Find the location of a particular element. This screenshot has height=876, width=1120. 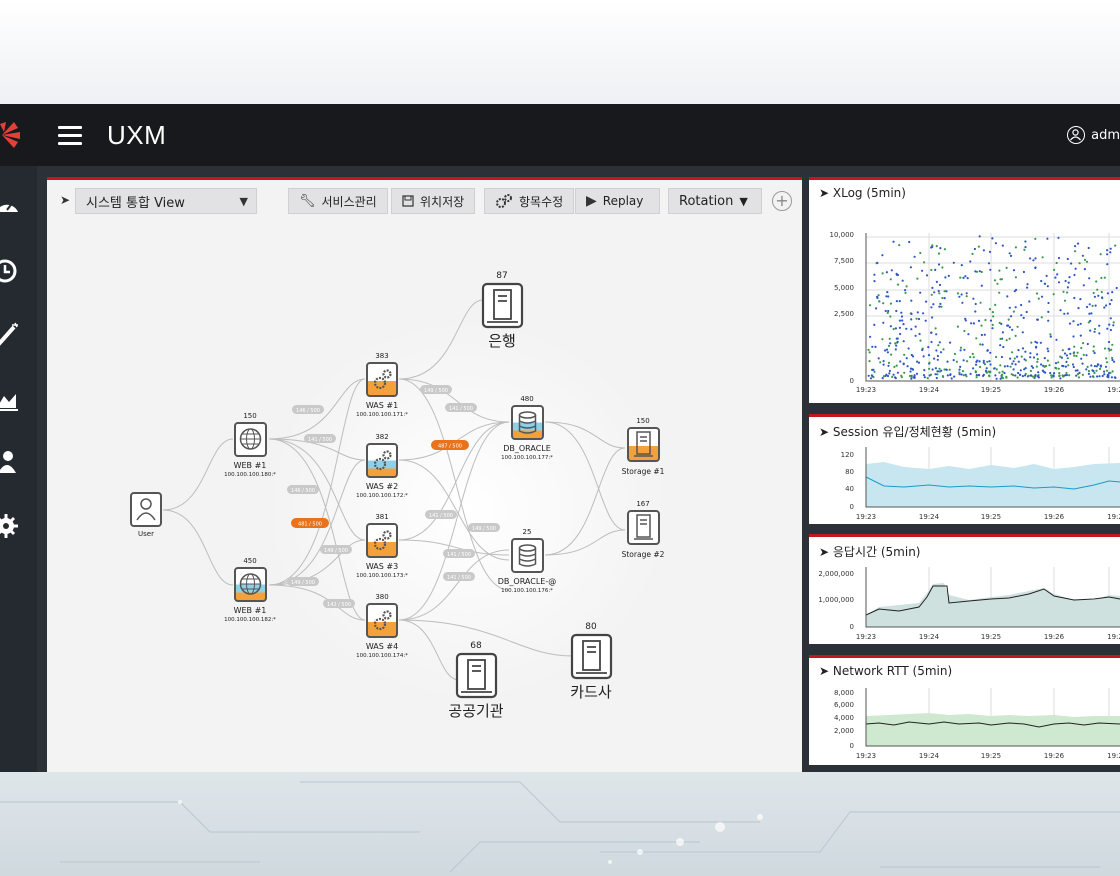

rotation-select: Rotation ▼ is located at coordinates (715, 201).